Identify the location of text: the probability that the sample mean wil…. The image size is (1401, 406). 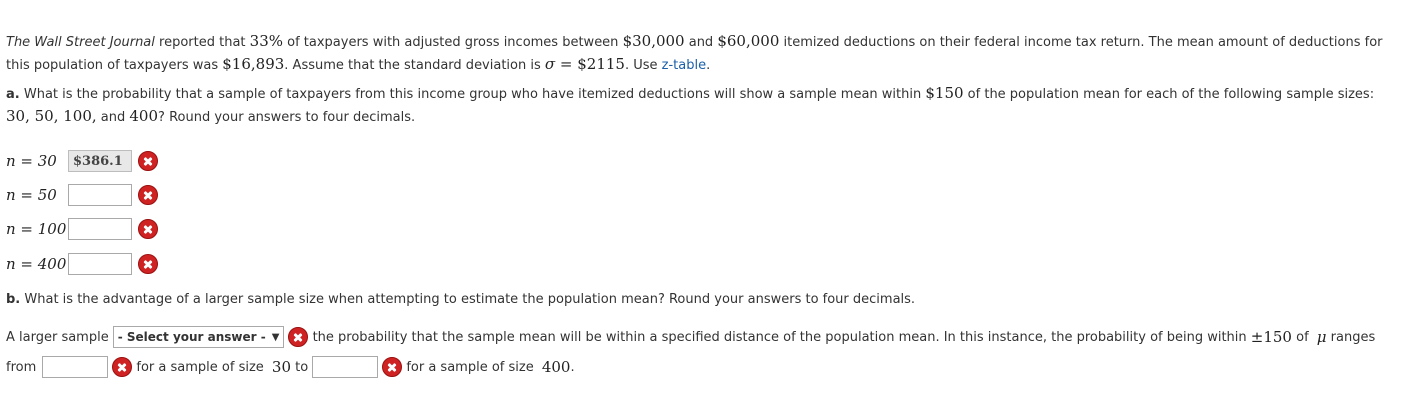
(779, 337).